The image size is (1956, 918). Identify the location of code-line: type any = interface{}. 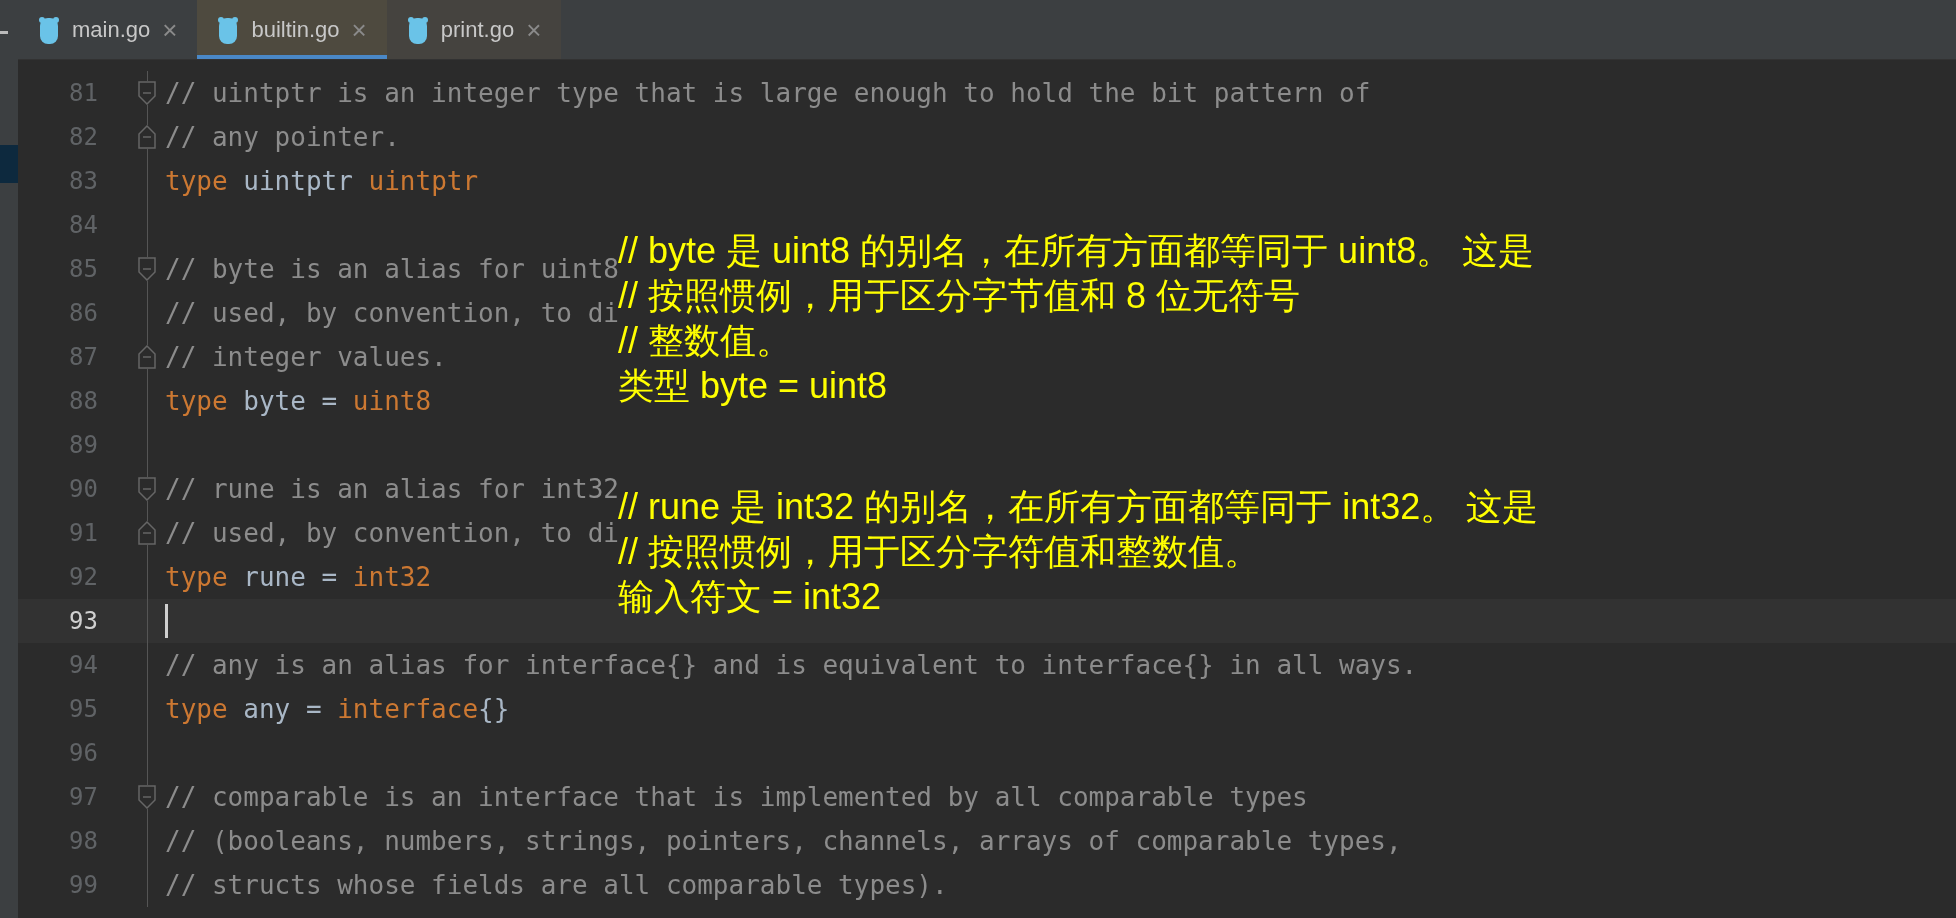
(337, 709).